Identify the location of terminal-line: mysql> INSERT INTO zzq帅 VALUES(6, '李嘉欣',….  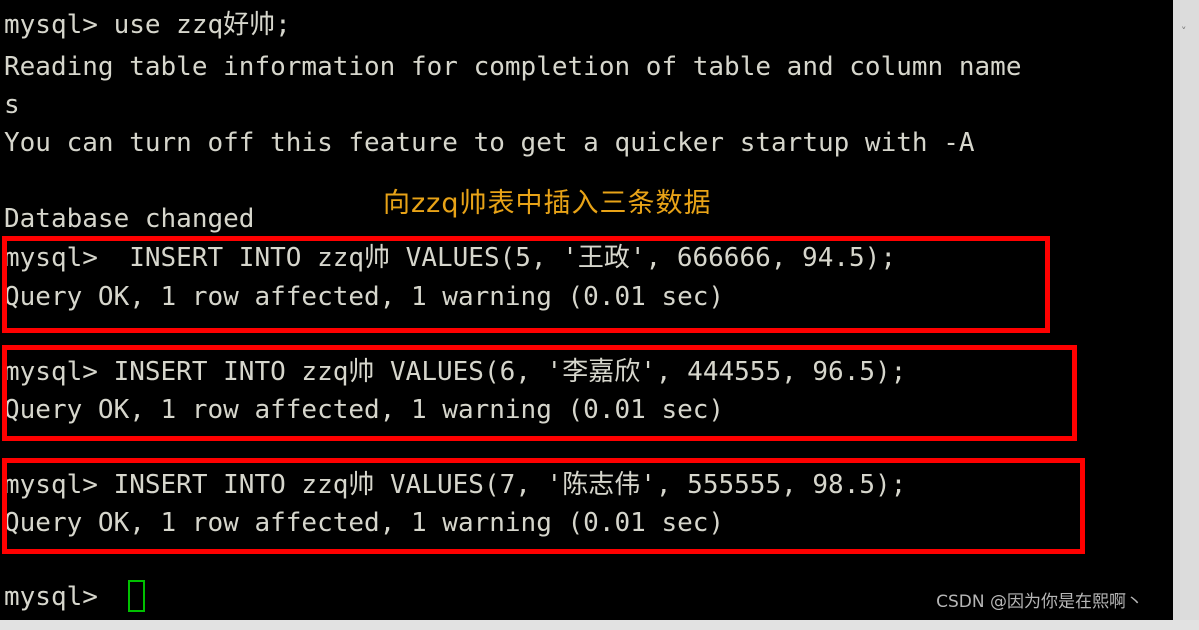
(455, 372).